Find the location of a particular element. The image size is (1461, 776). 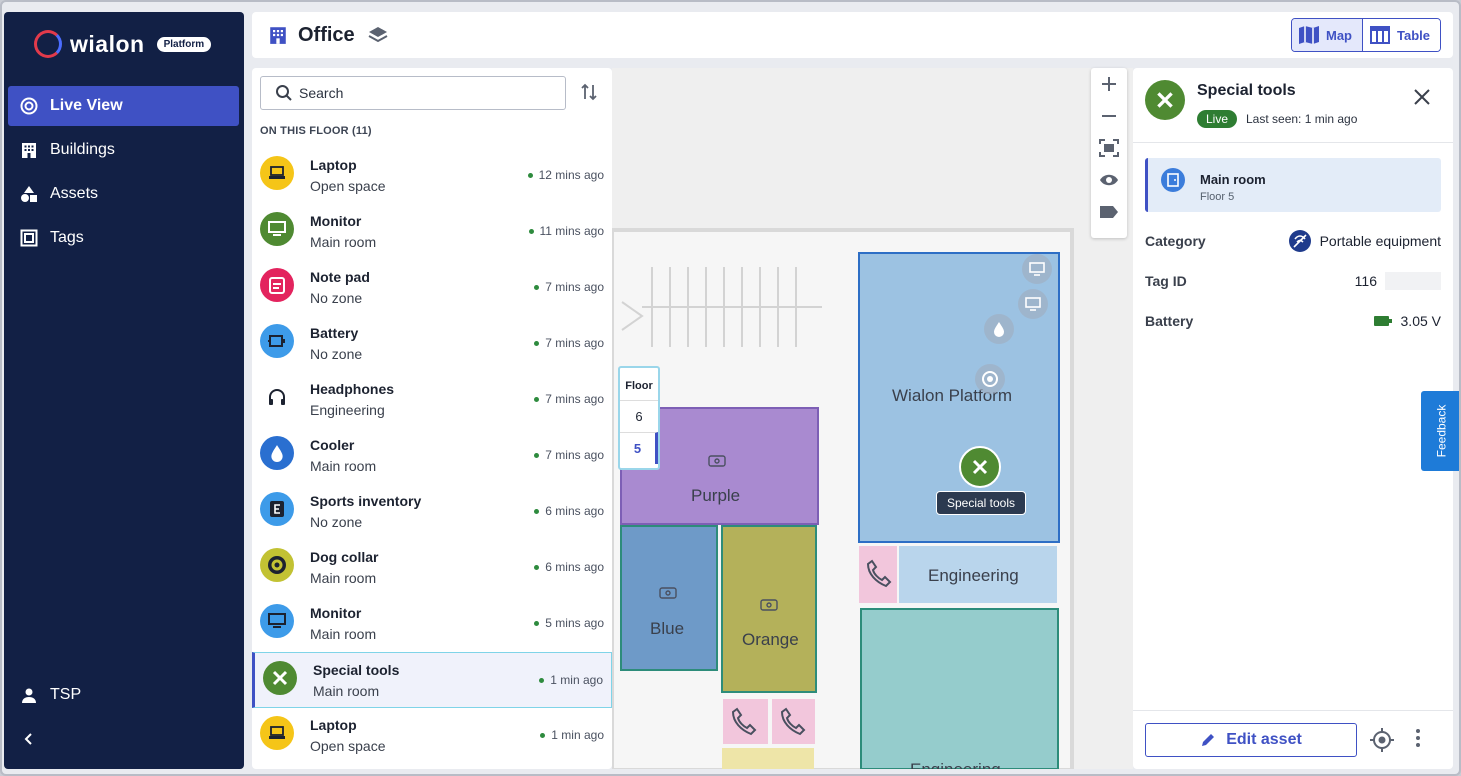

room-label-engineering-2: Engineering is located at coordinates (955, 764).